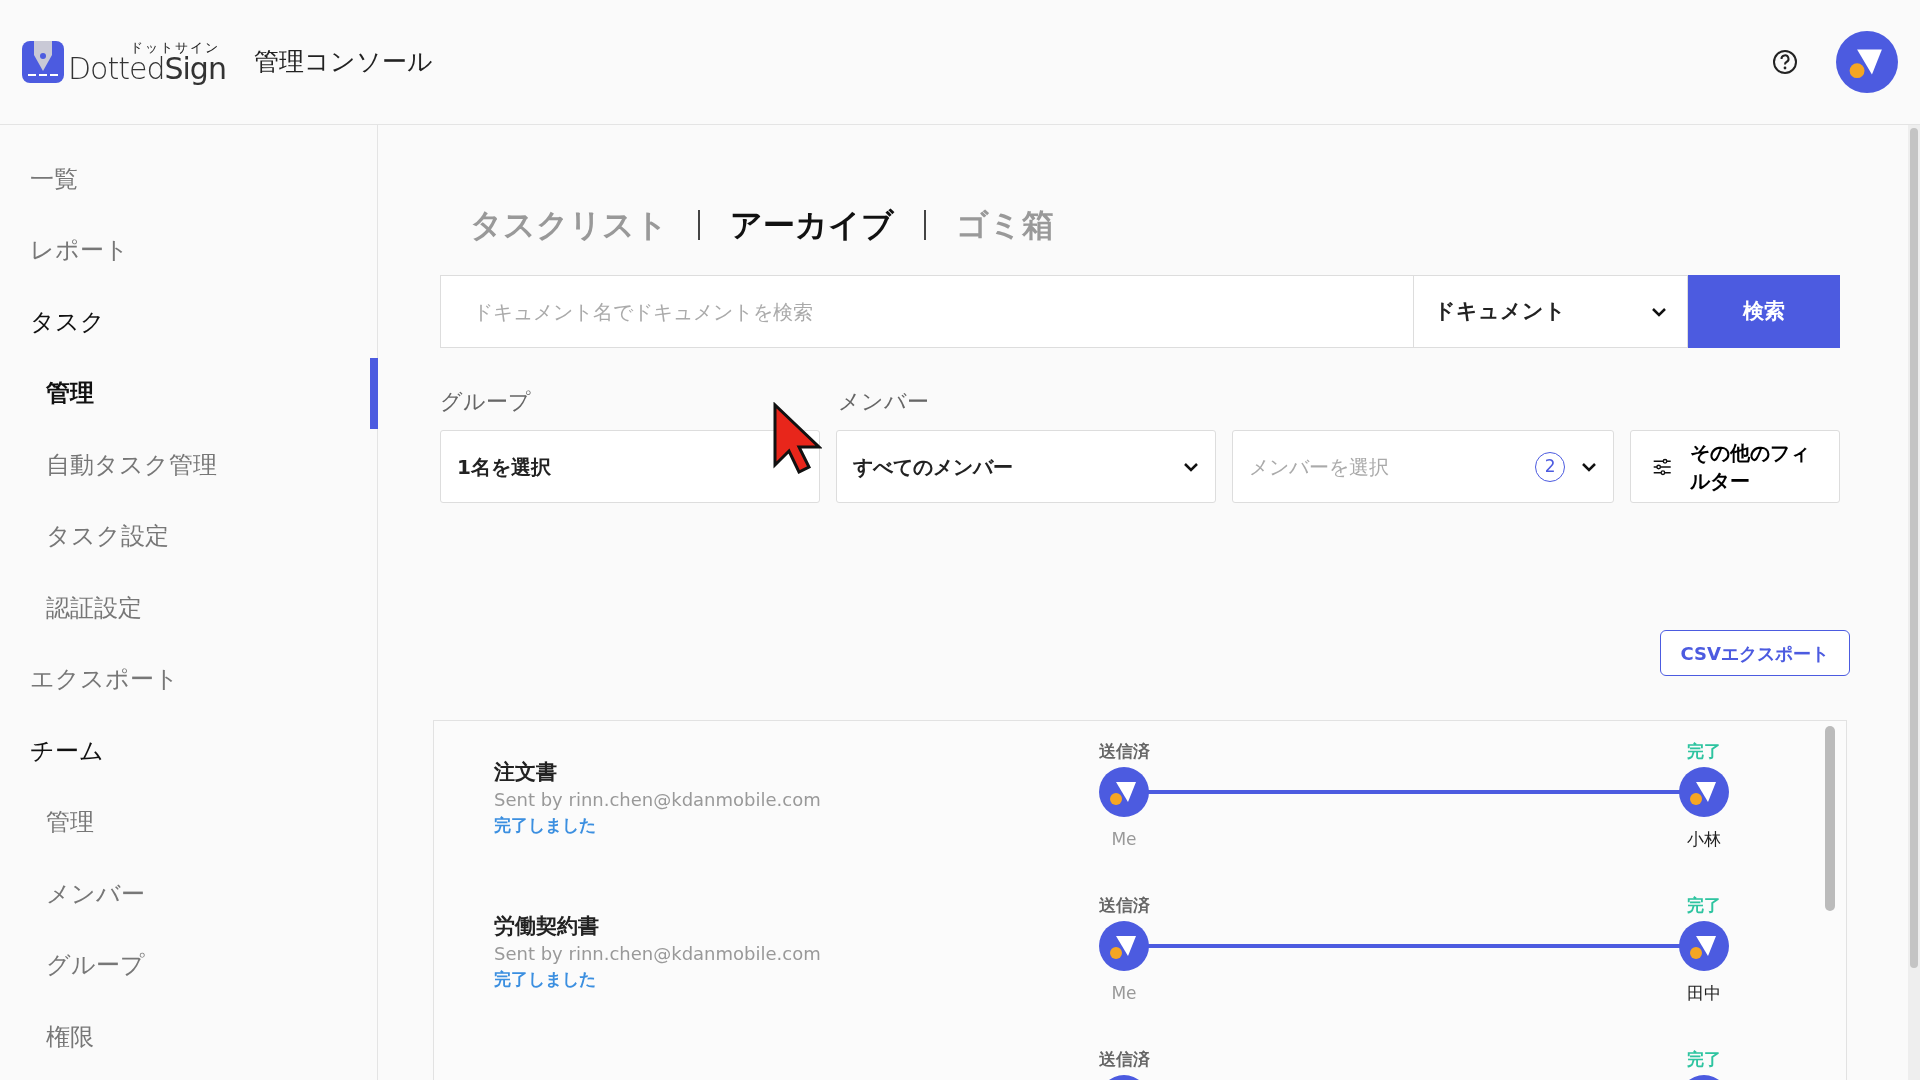  Describe the element at coordinates (789, 773) in the screenshot. I see `task-title: 注文書` at that location.